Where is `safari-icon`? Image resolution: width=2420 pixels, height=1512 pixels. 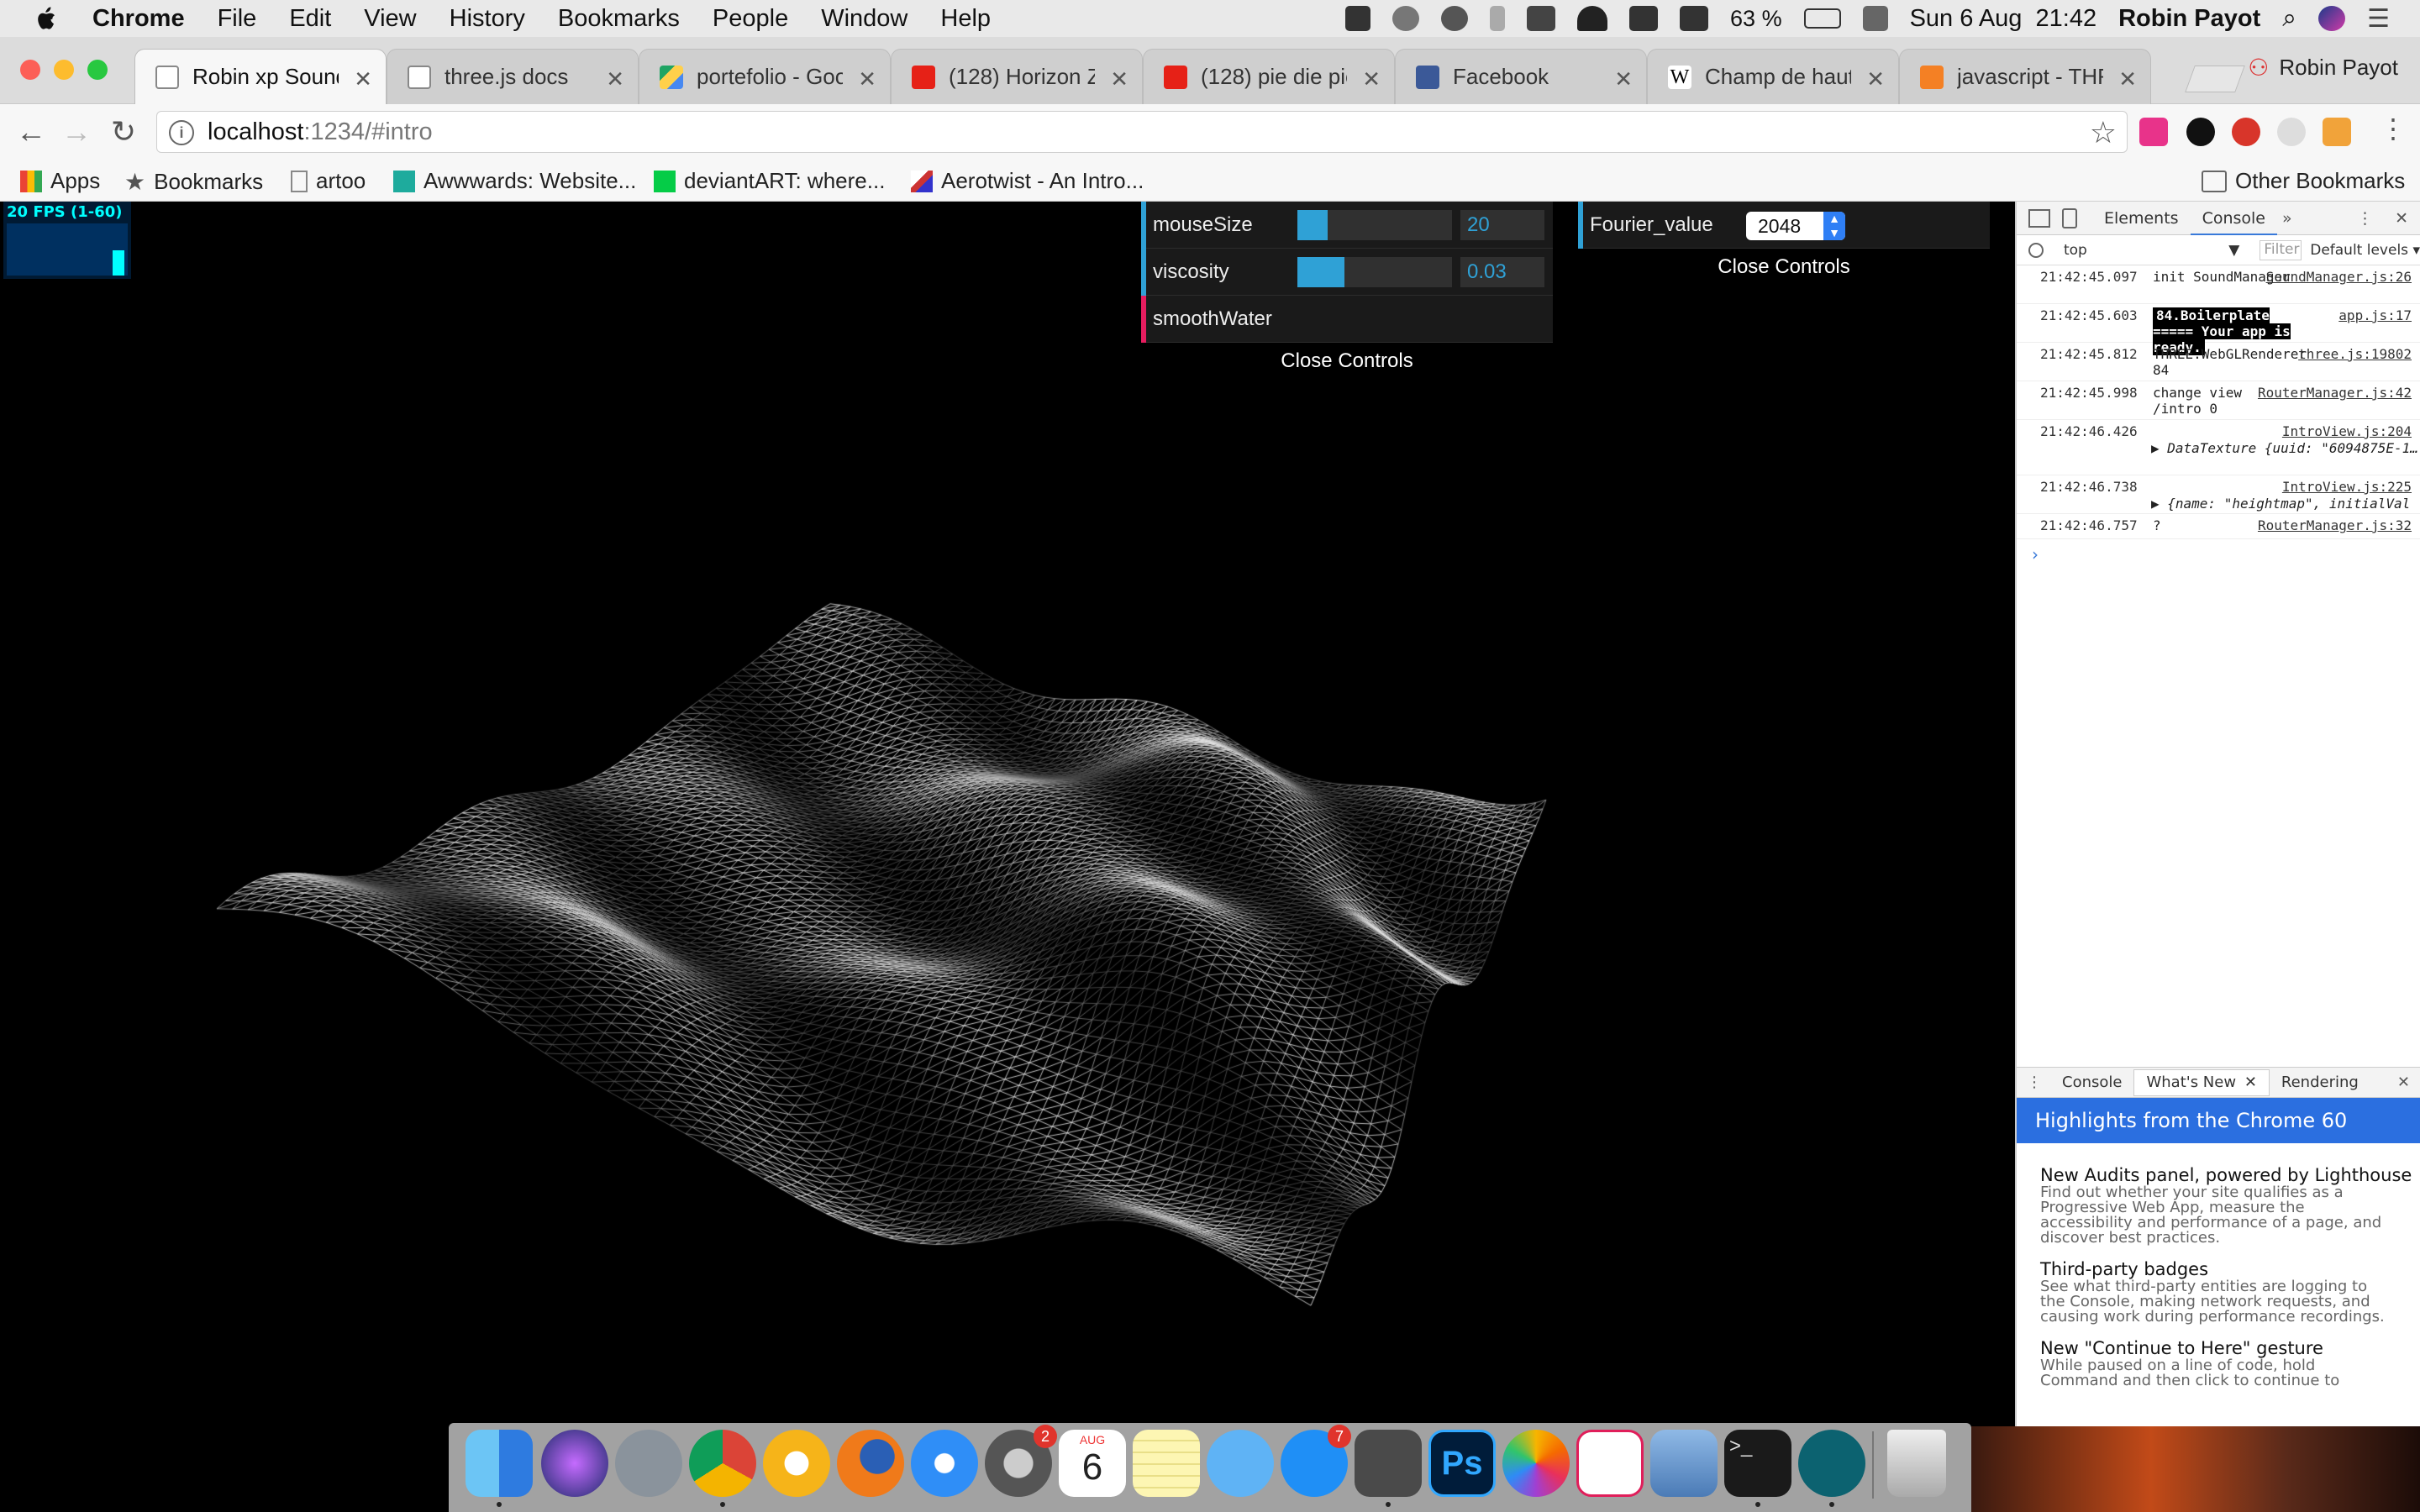
safari-icon is located at coordinates (944, 1463).